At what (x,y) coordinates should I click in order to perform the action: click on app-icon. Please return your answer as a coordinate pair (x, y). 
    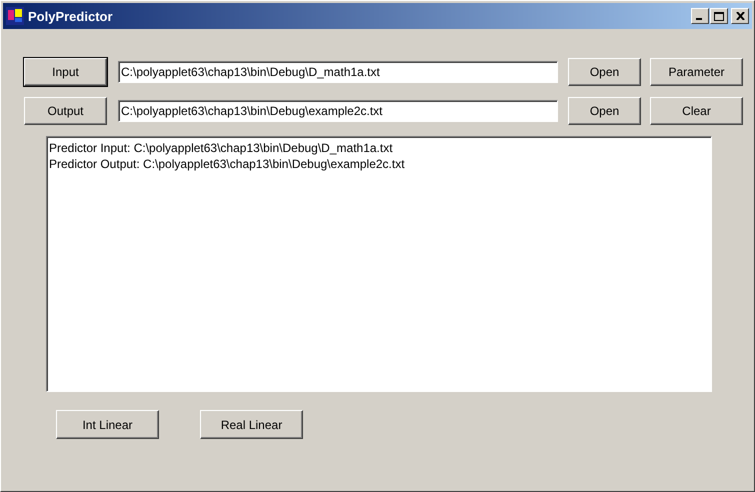
    Looking at the image, I should click on (15, 16).